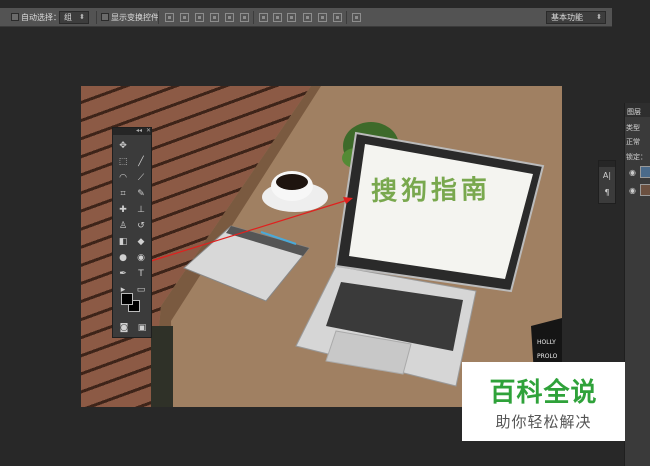 This screenshot has height=466, width=650. Describe the element at coordinates (633, 142) in the screenshot. I see `blend-mode-dropdown: 正常` at that location.